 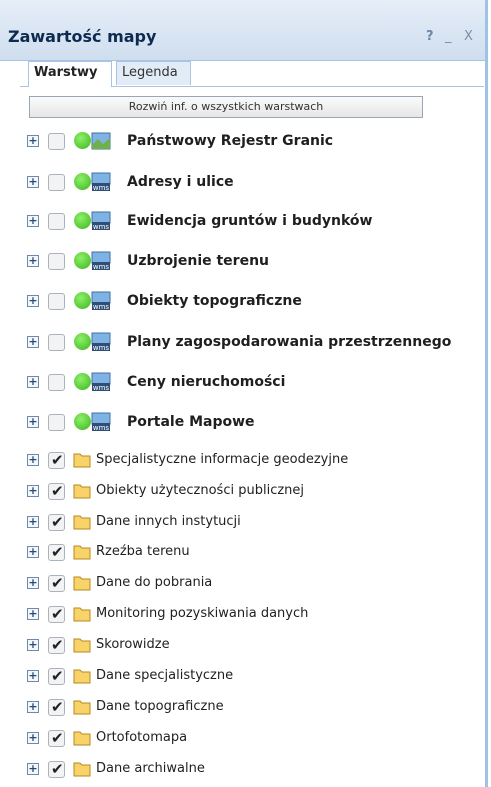 What do you see at coordinates (289, 342) in the screenshot?
I see `layer-group-label: Plany zagospodarowania przestrzennego` at bounding box center [289, 342].